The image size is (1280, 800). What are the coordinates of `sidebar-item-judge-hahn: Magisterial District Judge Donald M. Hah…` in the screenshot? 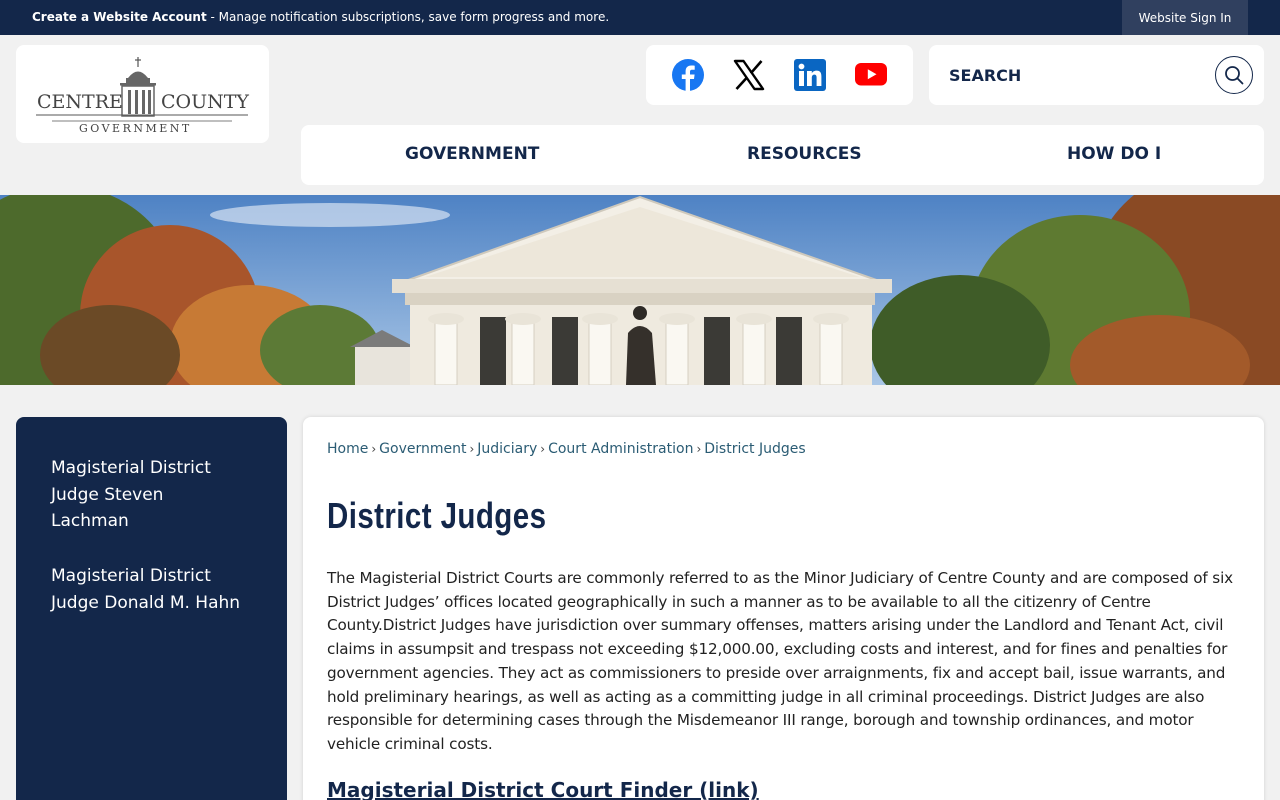 It's located at (146, 589).